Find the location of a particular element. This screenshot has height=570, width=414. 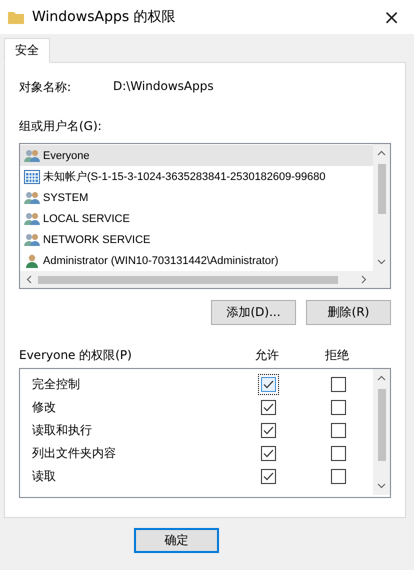

user-list-item: Administrator (WIN10-703131442\Administrator) is located at coordinates (196, 260).